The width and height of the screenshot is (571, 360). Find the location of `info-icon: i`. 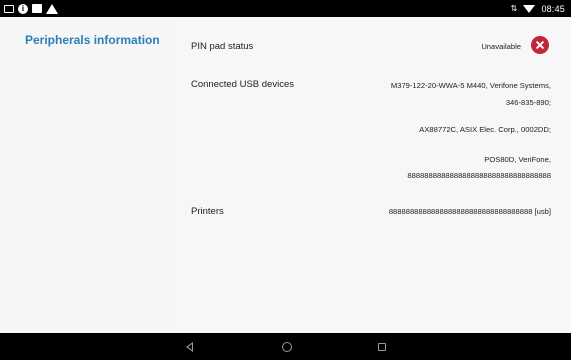

info-icon: i is located at coordinates (23, 8).